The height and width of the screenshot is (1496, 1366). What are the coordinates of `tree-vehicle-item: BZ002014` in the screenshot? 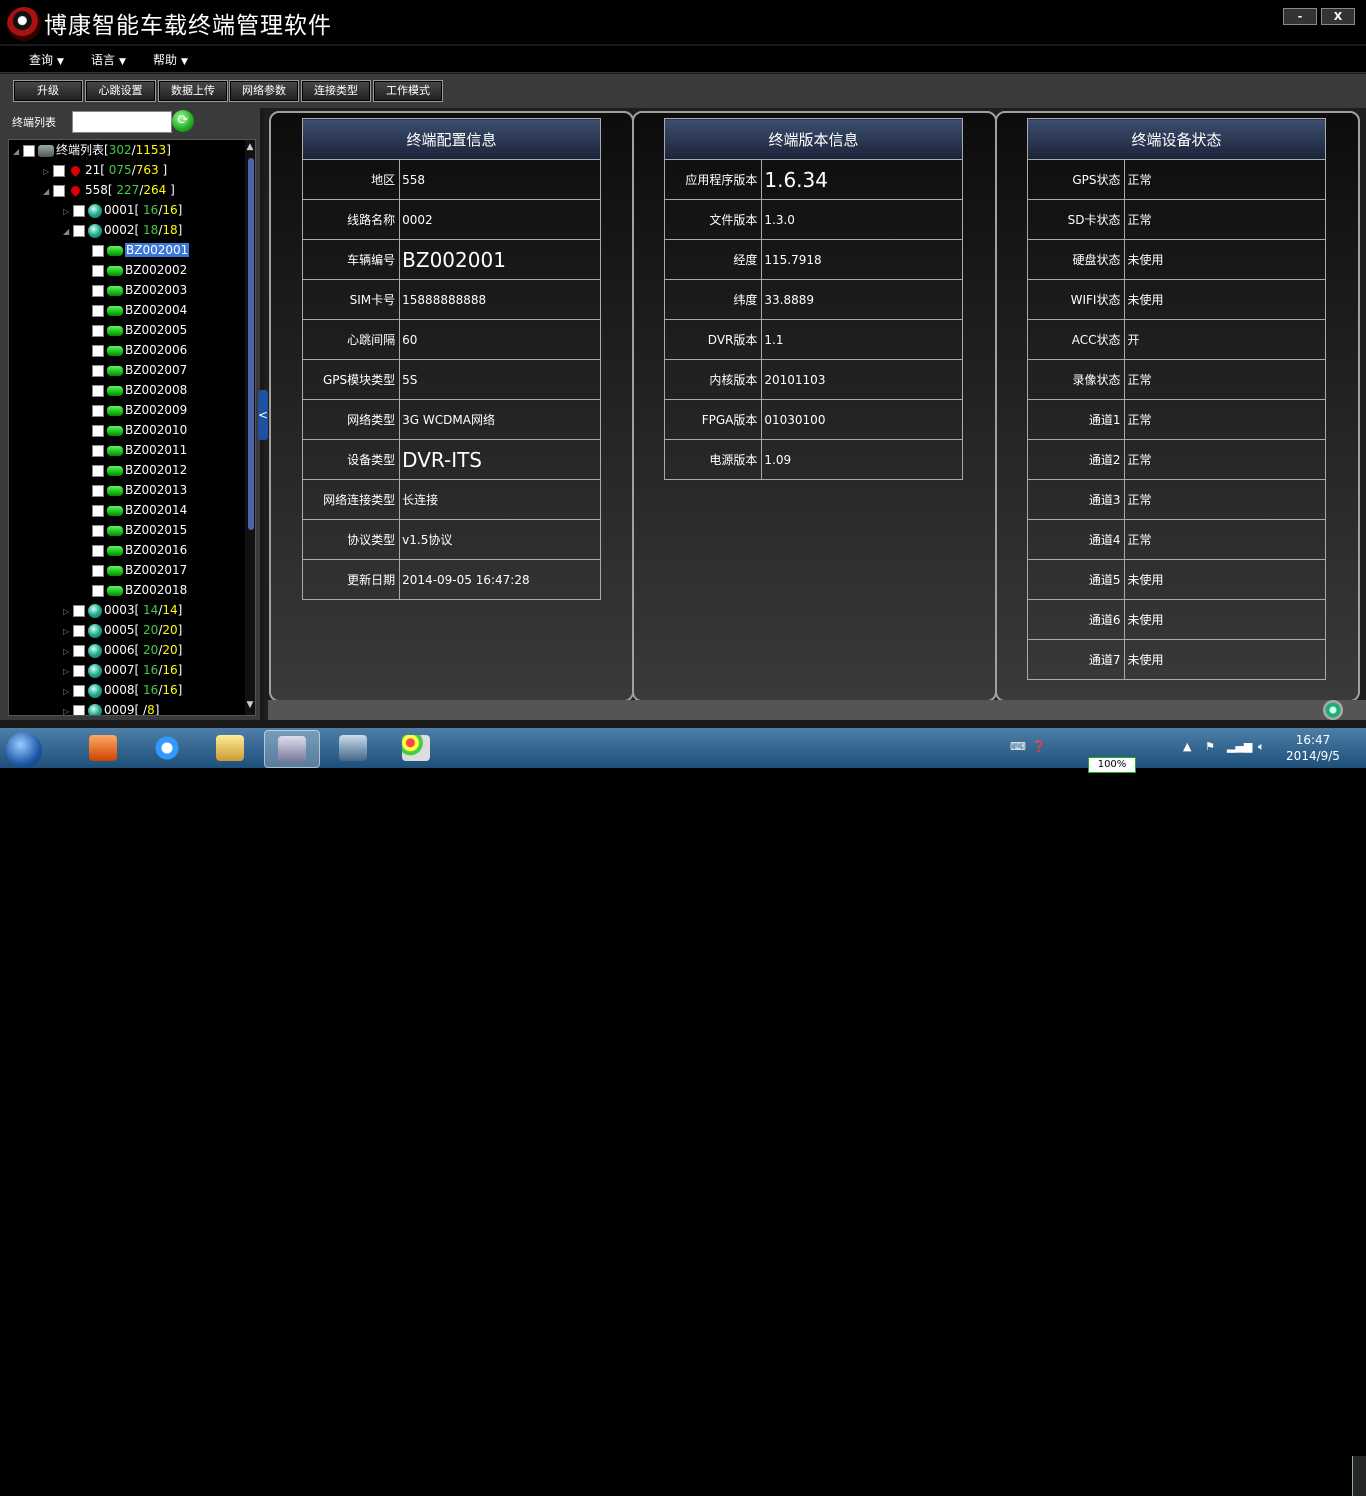 It's located at (139, 510).